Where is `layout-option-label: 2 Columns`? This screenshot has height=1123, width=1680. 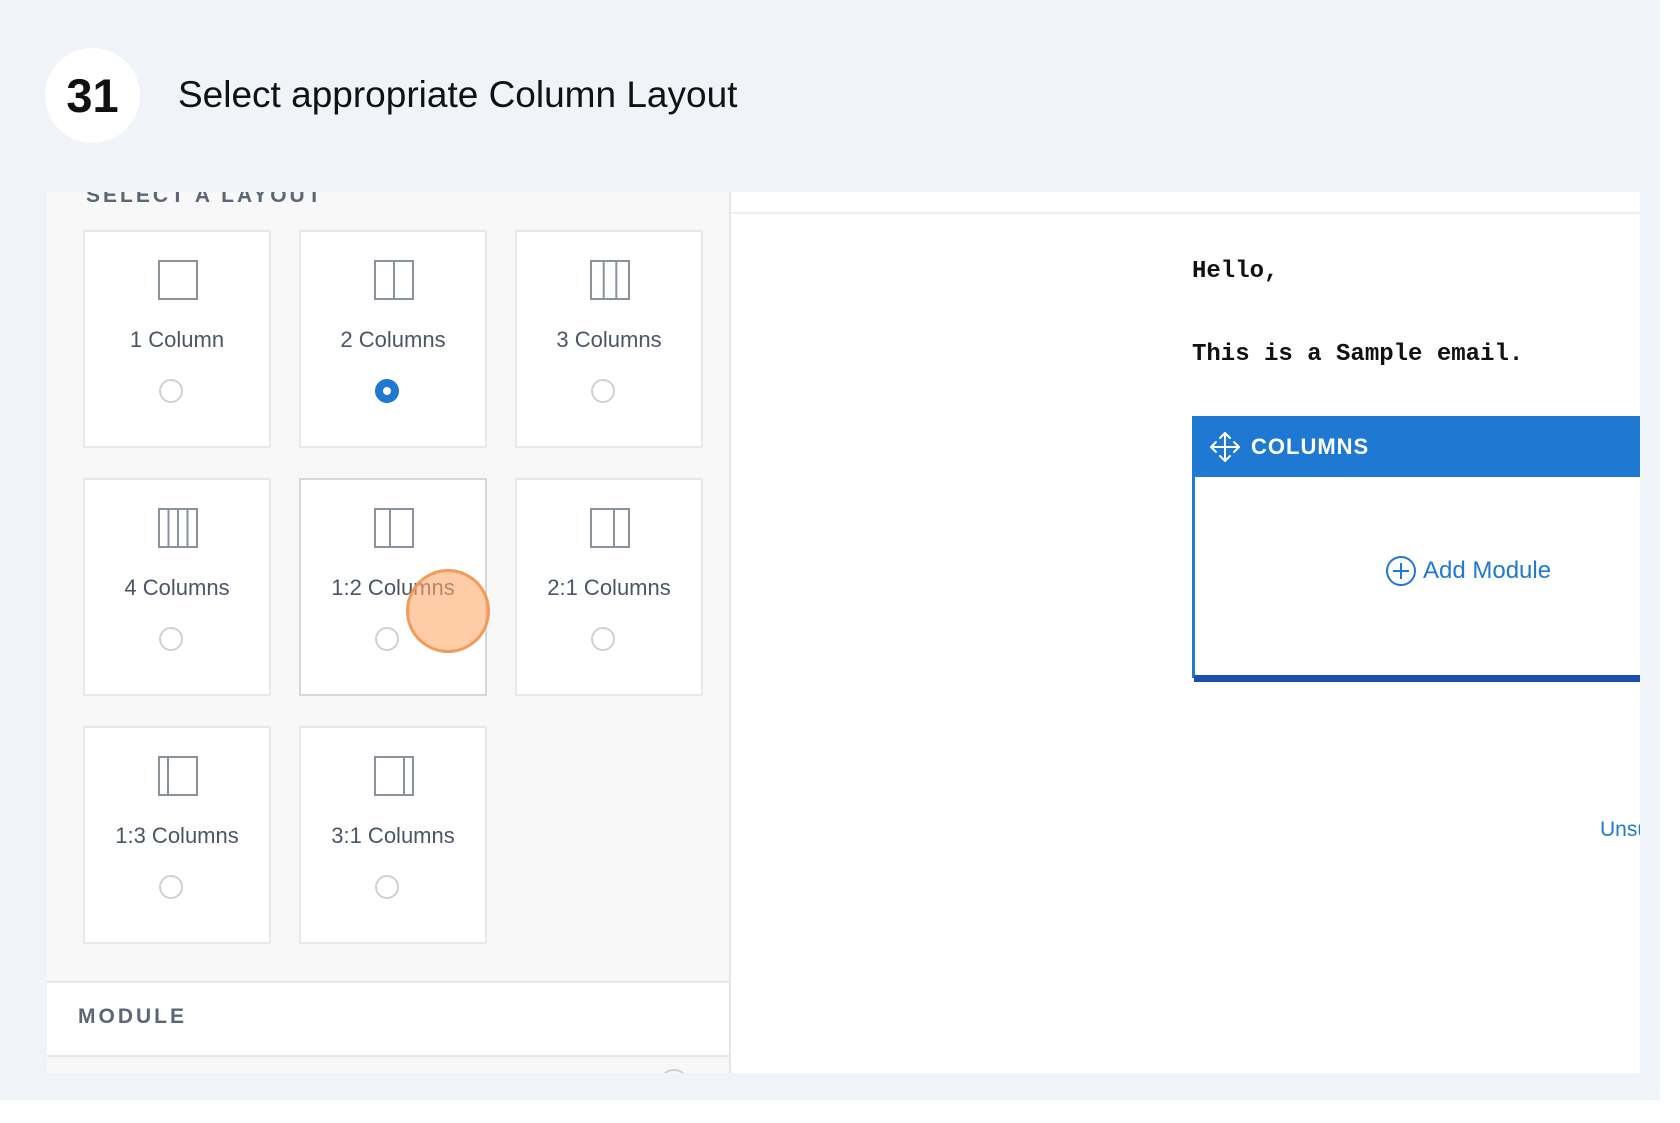
layout-option-label: 2 Columns is located at coordinates (393, 339).